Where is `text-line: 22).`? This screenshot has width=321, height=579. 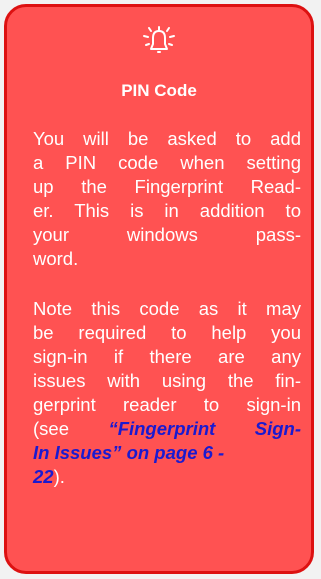 text-line: 22). is located at coordinates (167, 477).